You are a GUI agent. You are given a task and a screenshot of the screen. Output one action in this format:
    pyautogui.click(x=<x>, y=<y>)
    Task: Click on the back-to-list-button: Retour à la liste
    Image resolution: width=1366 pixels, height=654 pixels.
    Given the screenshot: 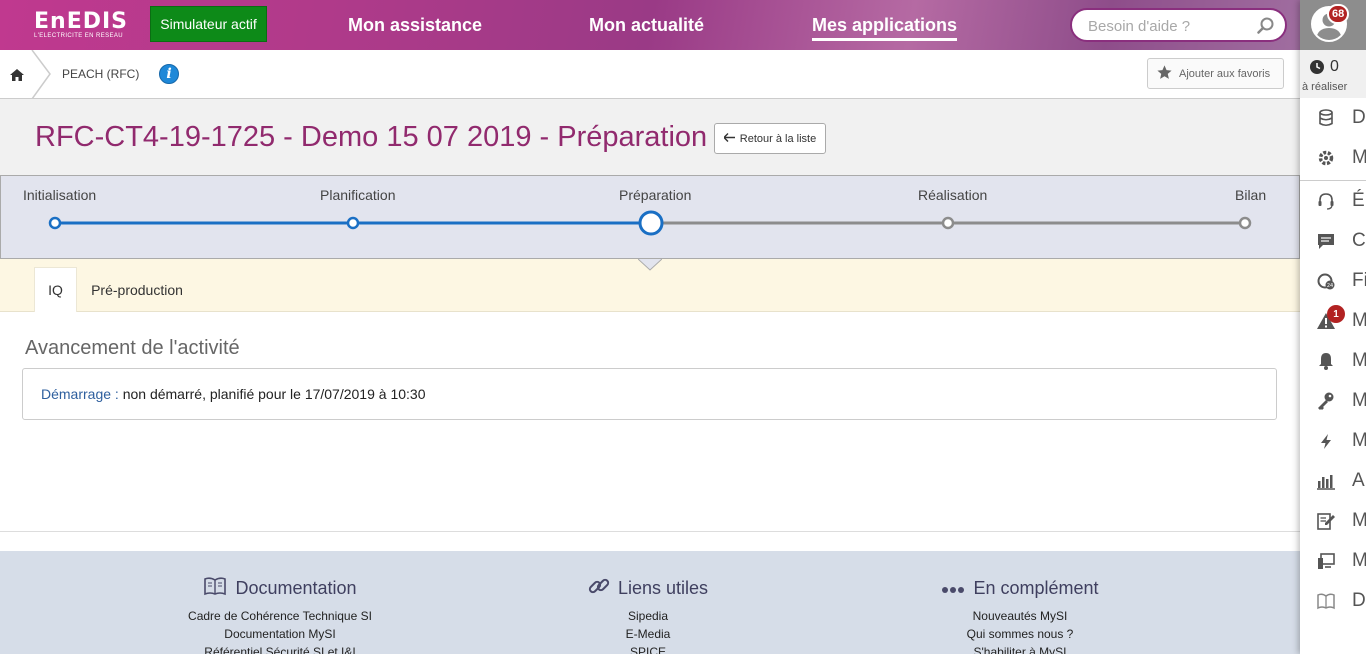 What is the action you would take?
    pyautogui.click(x=770, y=138)
    